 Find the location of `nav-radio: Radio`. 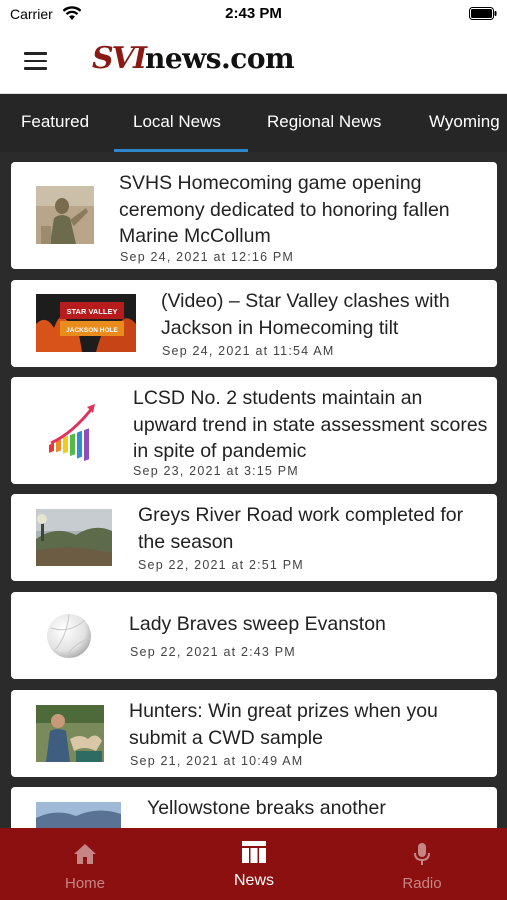

nav-radio: Radio is located at coordinates (422, 864).